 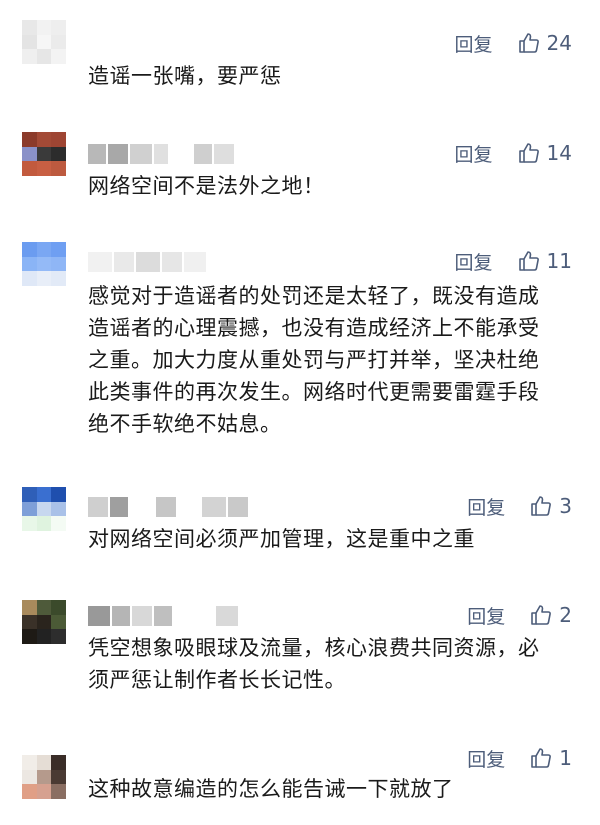 What do you see at coordinates (314, 664) in the screenshot?
I see `comment-text: 凭空想象吸眼球及流量，核心浪费共同资源，必须严惩让制作者长长记性。` at bounding box center [314, 664].